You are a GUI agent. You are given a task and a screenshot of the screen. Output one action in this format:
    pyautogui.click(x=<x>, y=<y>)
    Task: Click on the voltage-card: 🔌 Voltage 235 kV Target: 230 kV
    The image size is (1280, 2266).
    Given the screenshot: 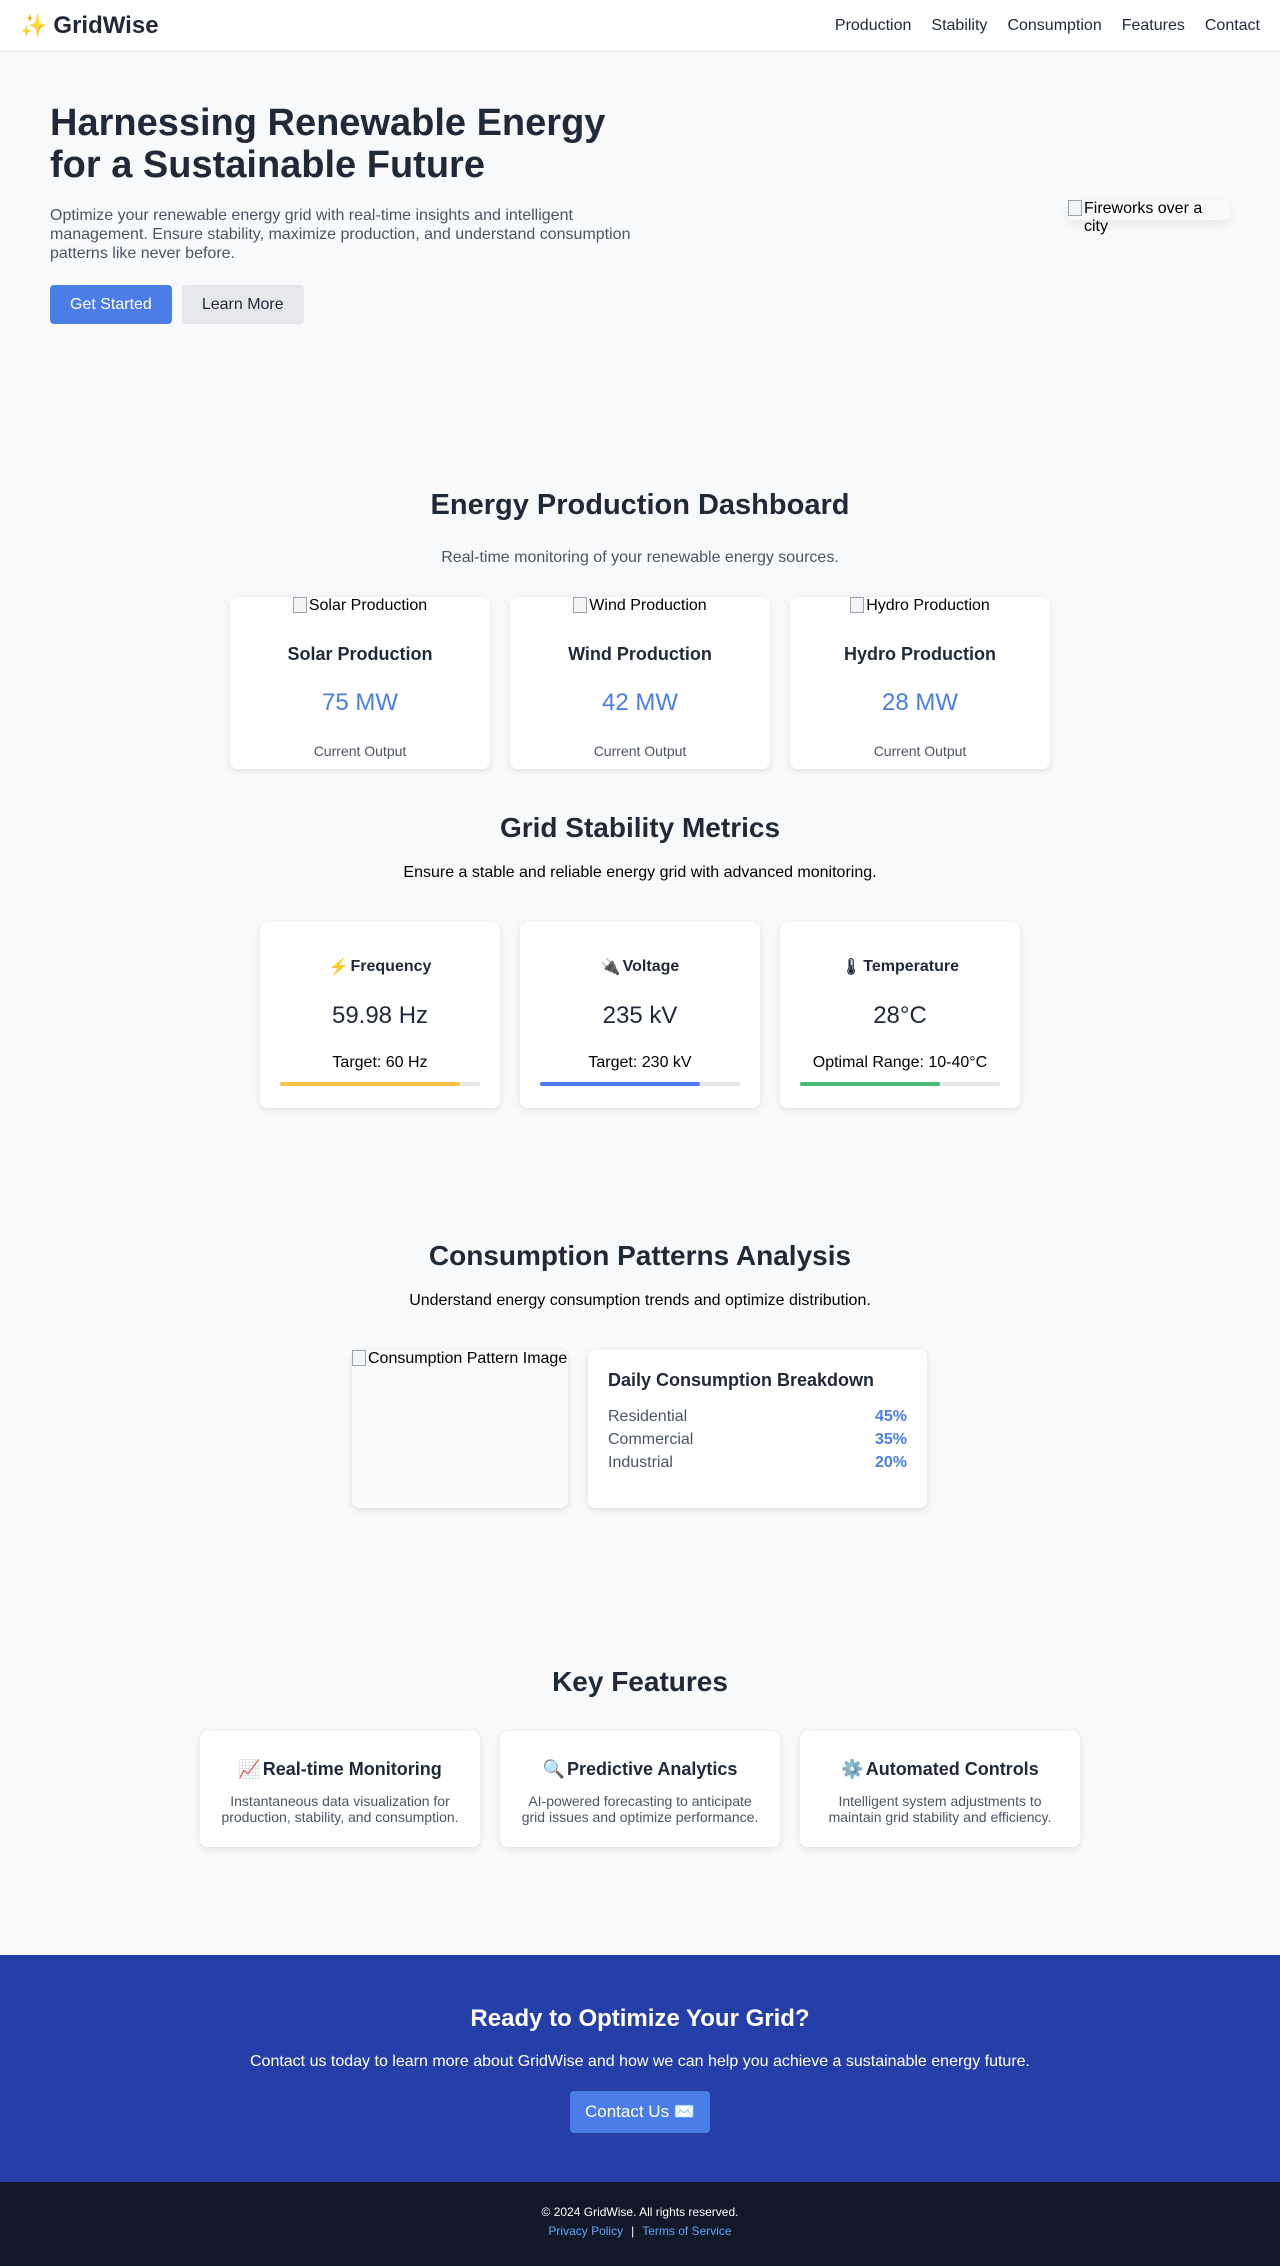 What is the action you would take?
    pyautogui.click(x=640, y=1015)
    